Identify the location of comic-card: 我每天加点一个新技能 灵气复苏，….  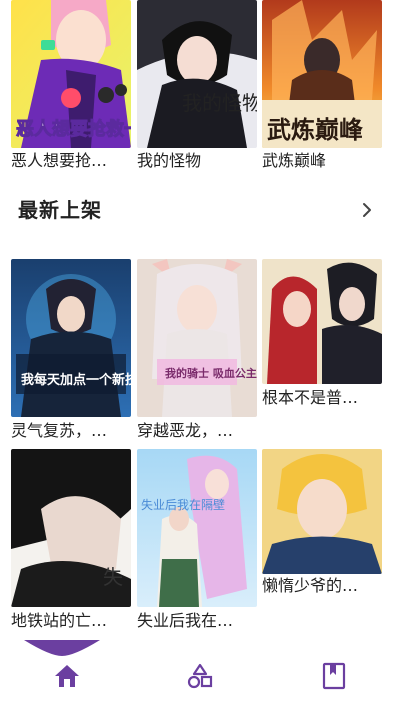
(71, 350).